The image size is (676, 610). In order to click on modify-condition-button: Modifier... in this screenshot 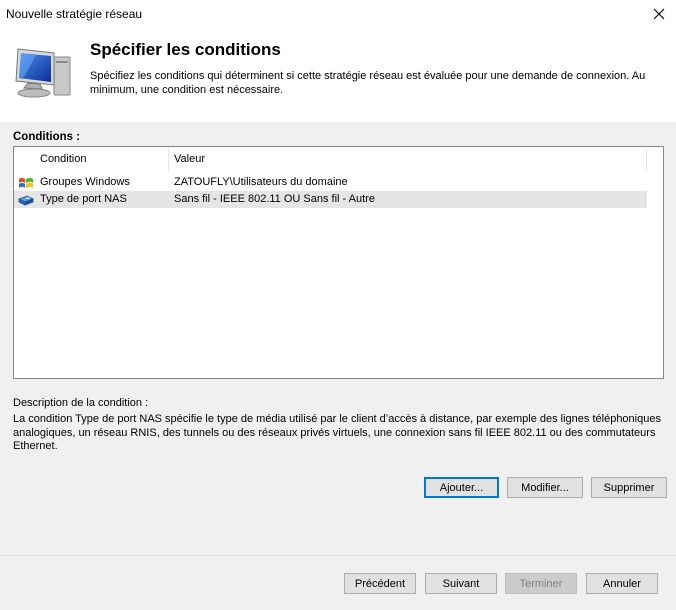, I will do `click(545, 487)`.